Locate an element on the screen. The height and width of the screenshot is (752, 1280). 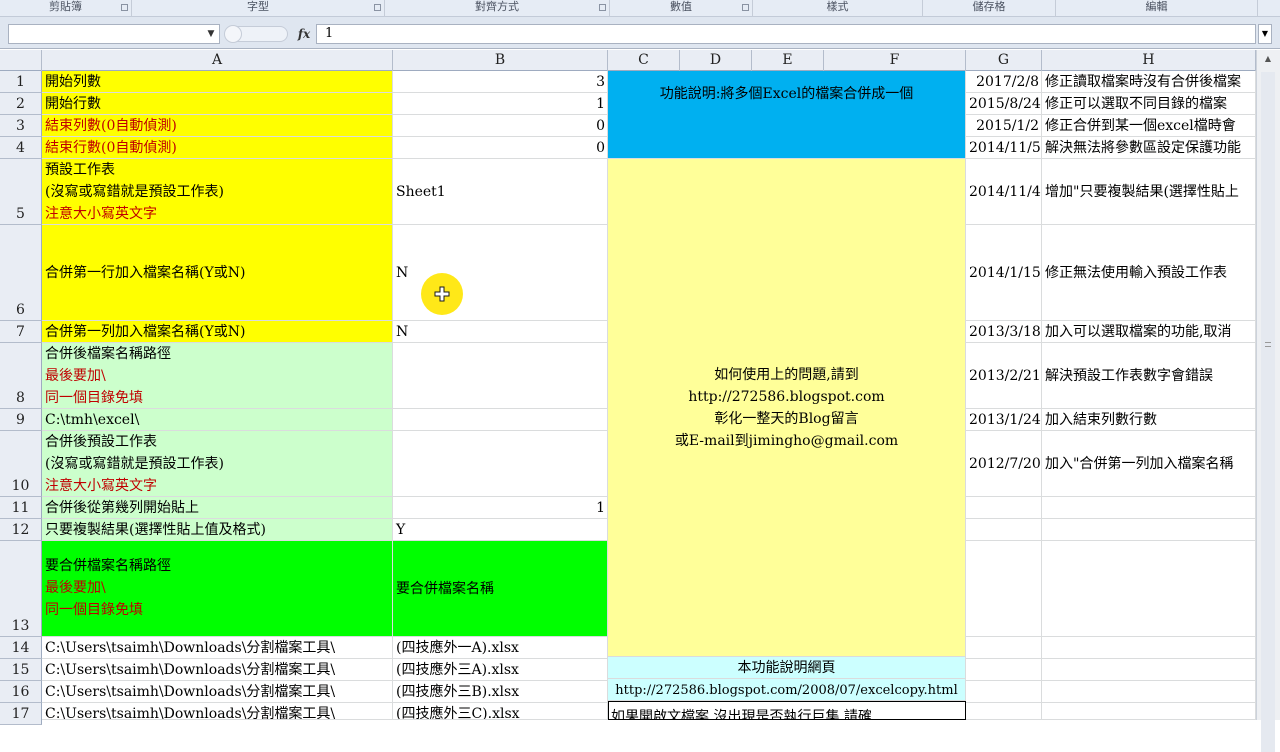
cell-b10 is located at coordinates (500, 464).